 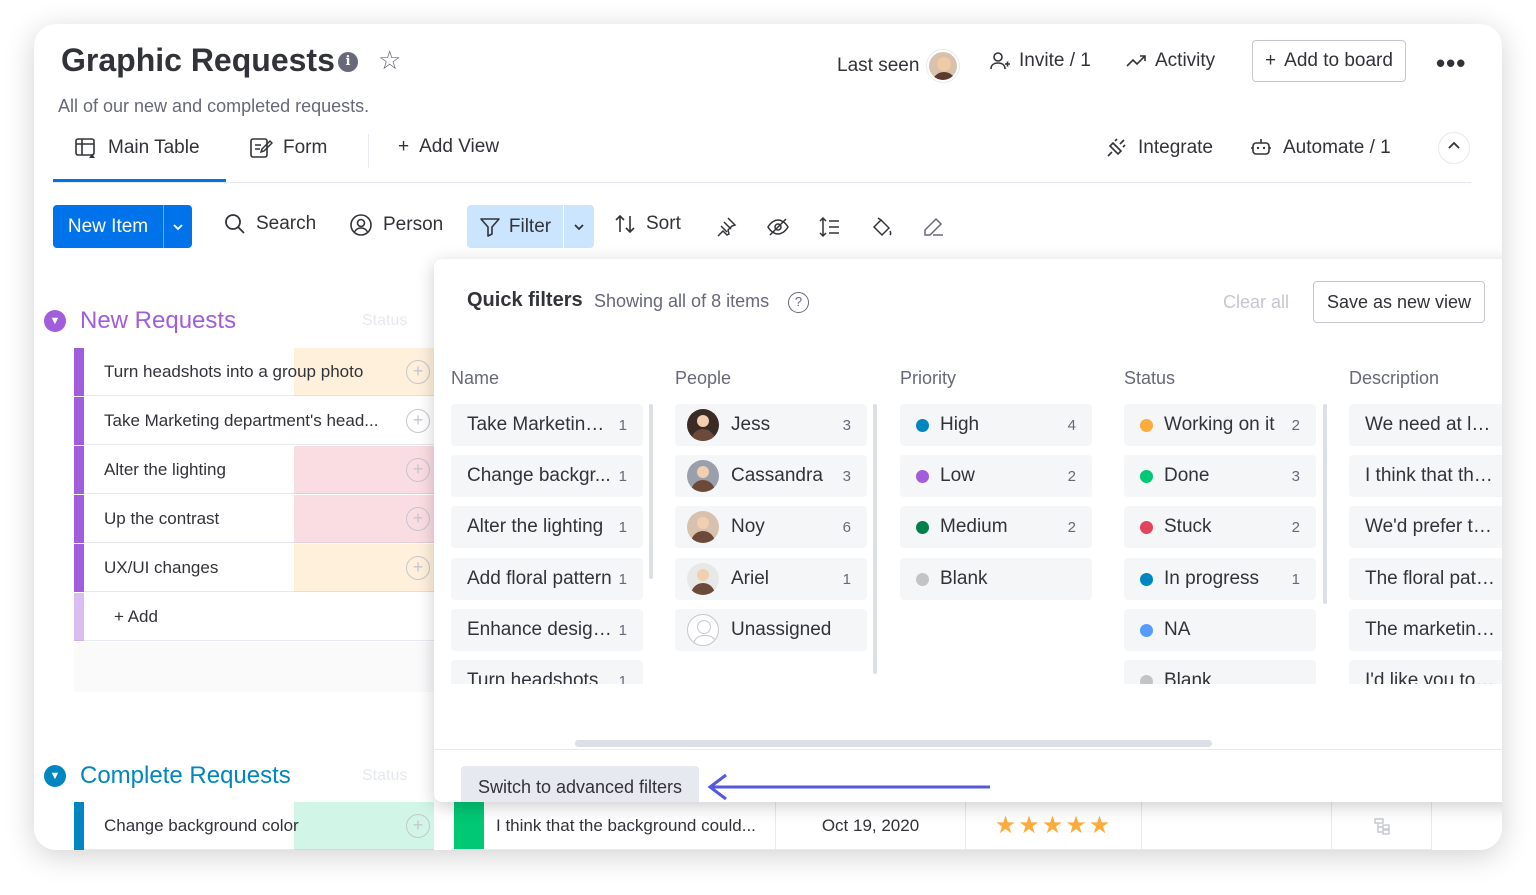 I want to click on tab-main-table: Main Table, so click(x=137, y=148).